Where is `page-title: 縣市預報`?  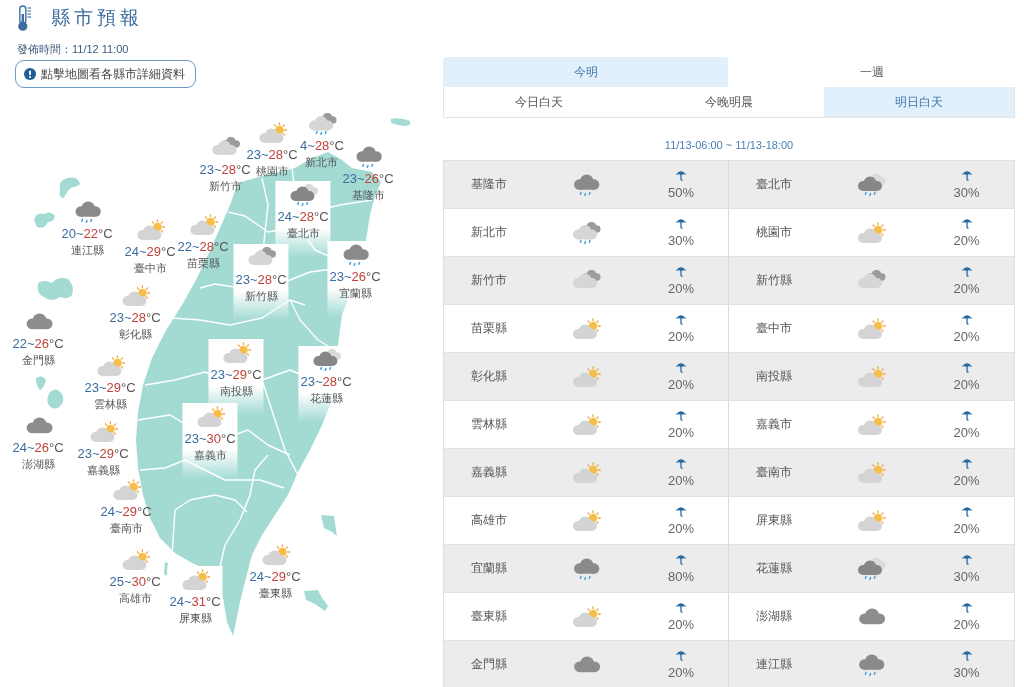 page-title: 縣市預報 is located at coordinates (97, 18).